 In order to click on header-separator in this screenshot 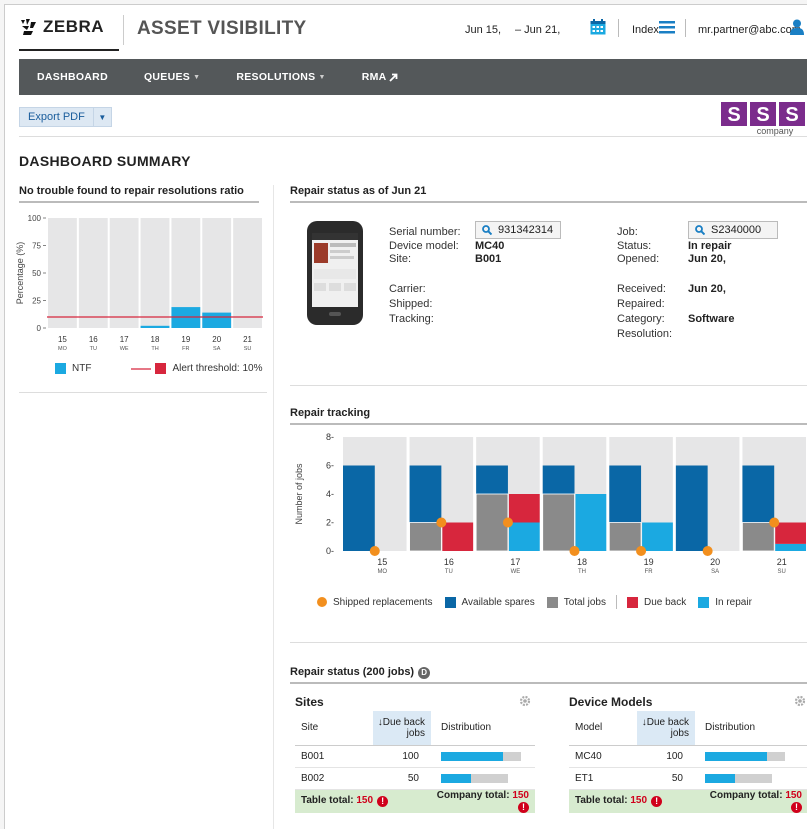, I will do `click(685, 28)`.